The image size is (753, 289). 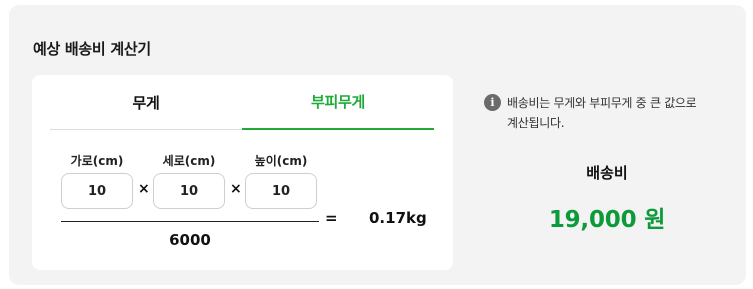 What do you see at coordinates (189, 161) in the screenshot?
I see `depth-label: 세로(cm)` at bounding box center [189, 161].